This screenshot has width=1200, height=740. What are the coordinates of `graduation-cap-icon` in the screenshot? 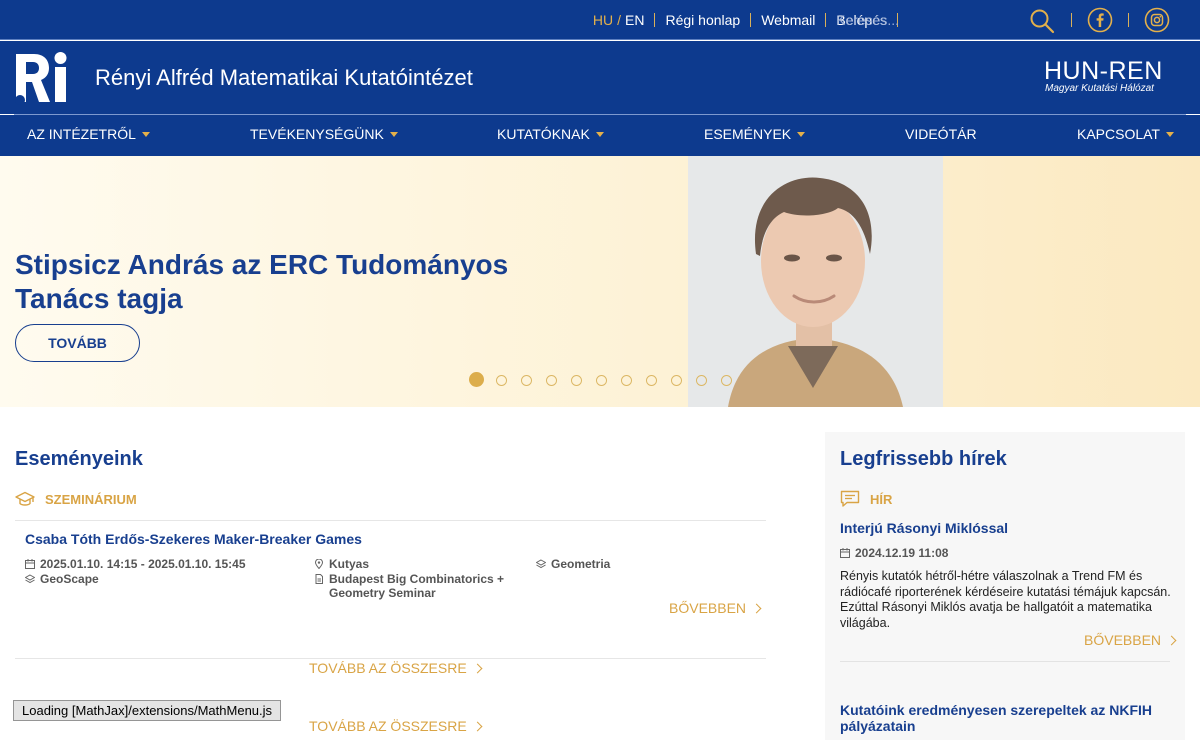 It's located at (25, 498).